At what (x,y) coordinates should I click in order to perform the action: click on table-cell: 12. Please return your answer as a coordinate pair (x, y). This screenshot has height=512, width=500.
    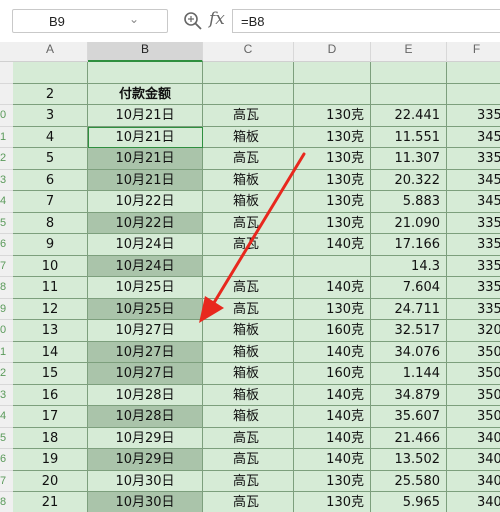
    Looking at the image, I should click on (50, 309).